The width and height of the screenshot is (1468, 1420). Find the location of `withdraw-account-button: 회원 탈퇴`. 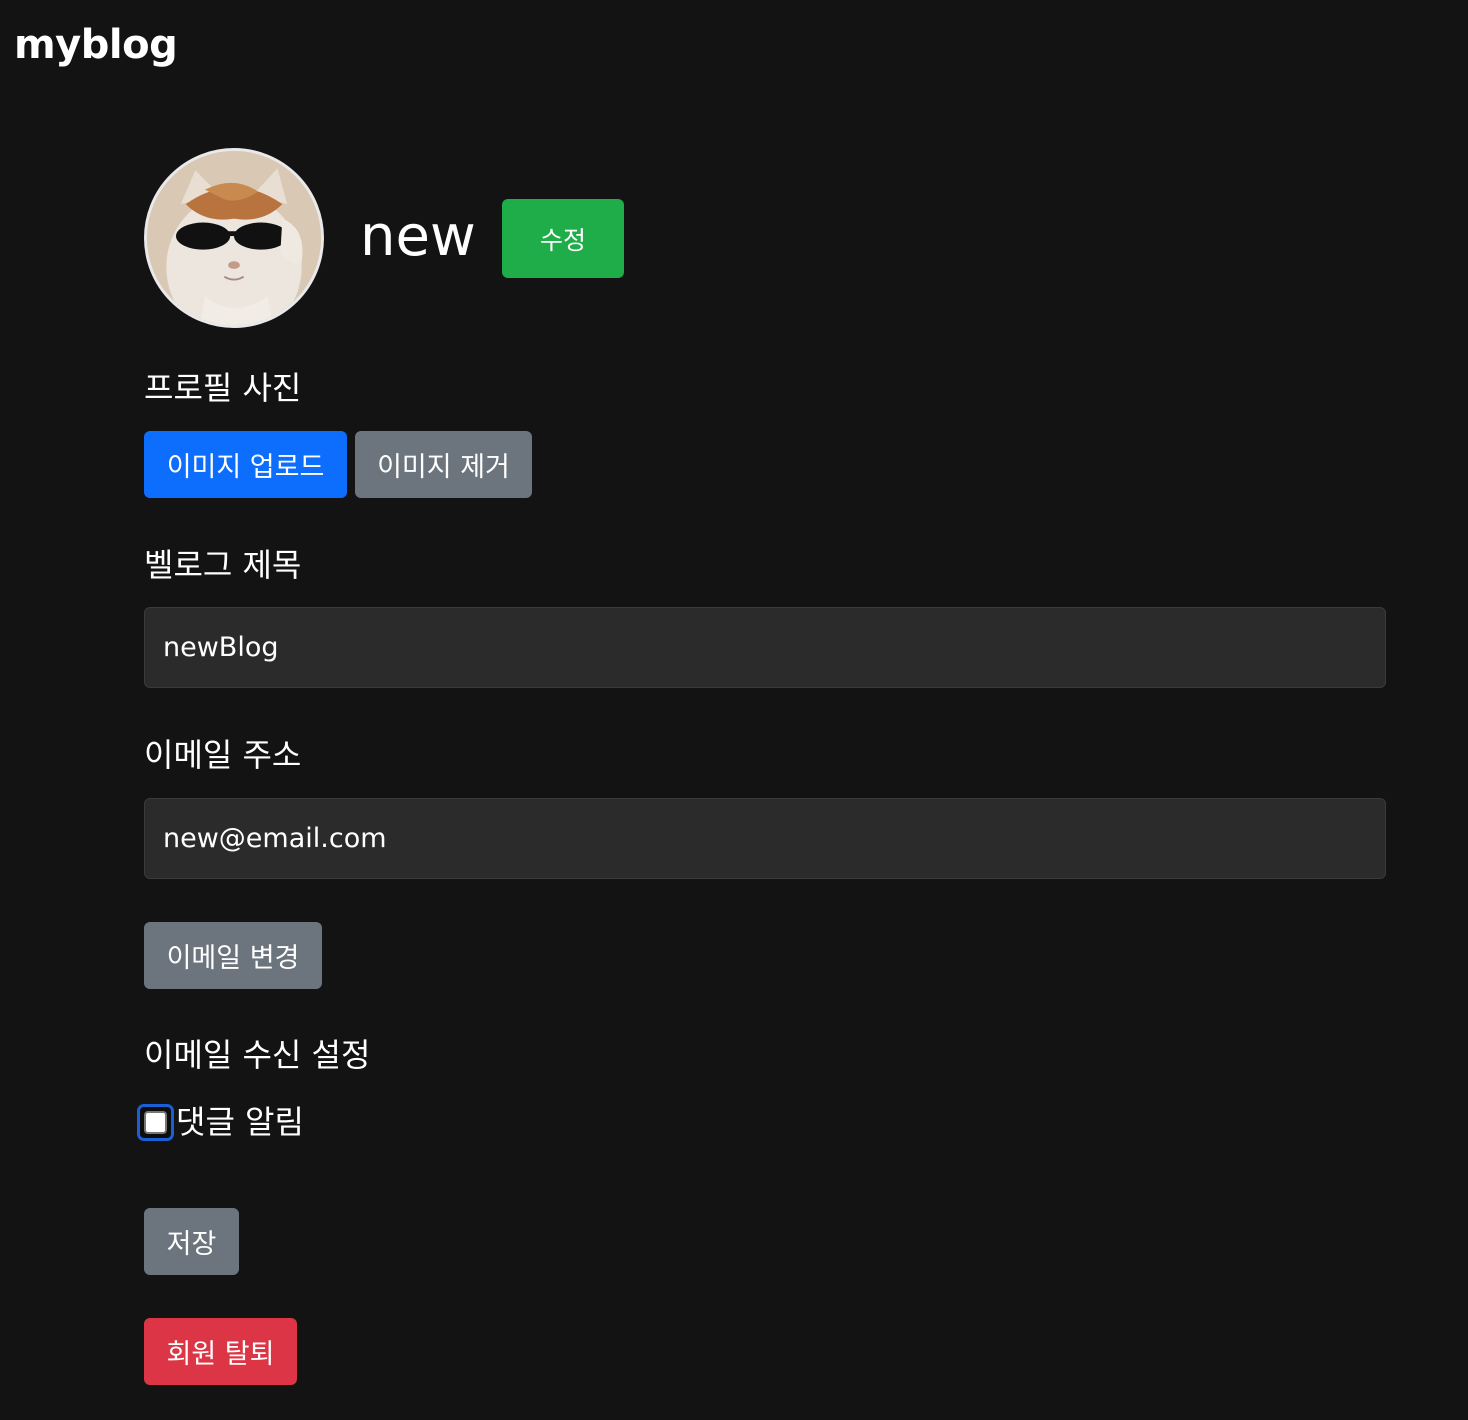

withdraw-account-button: 회원 탈퇴 is located at coordinates (220, 1351).